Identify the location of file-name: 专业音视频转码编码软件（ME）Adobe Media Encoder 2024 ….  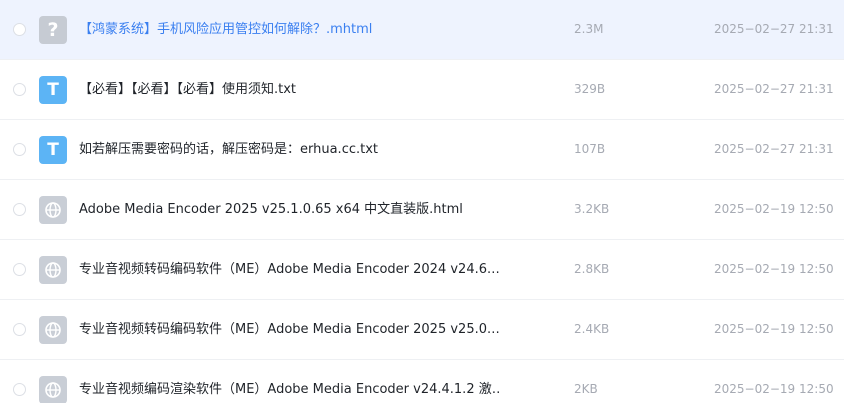
(289, 269).